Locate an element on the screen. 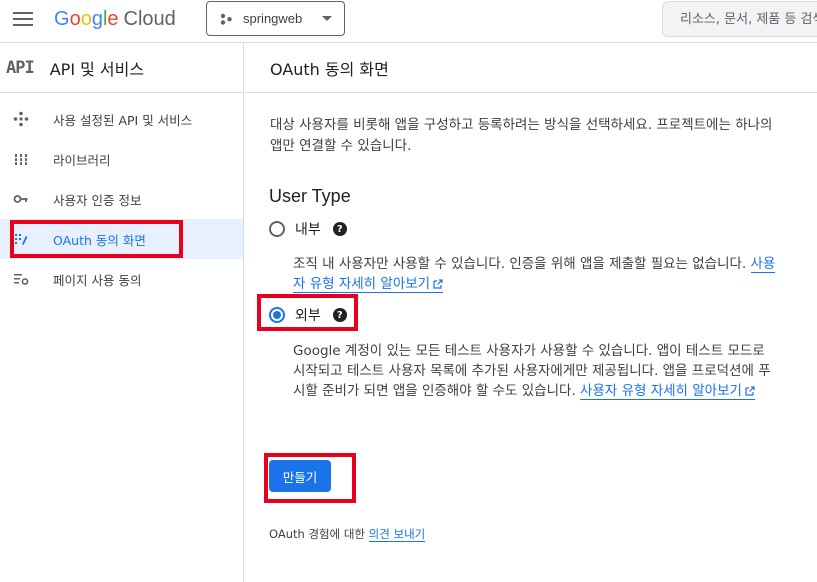  sidebar-title: API 및 서비스 is located at coordinates (97, 69).